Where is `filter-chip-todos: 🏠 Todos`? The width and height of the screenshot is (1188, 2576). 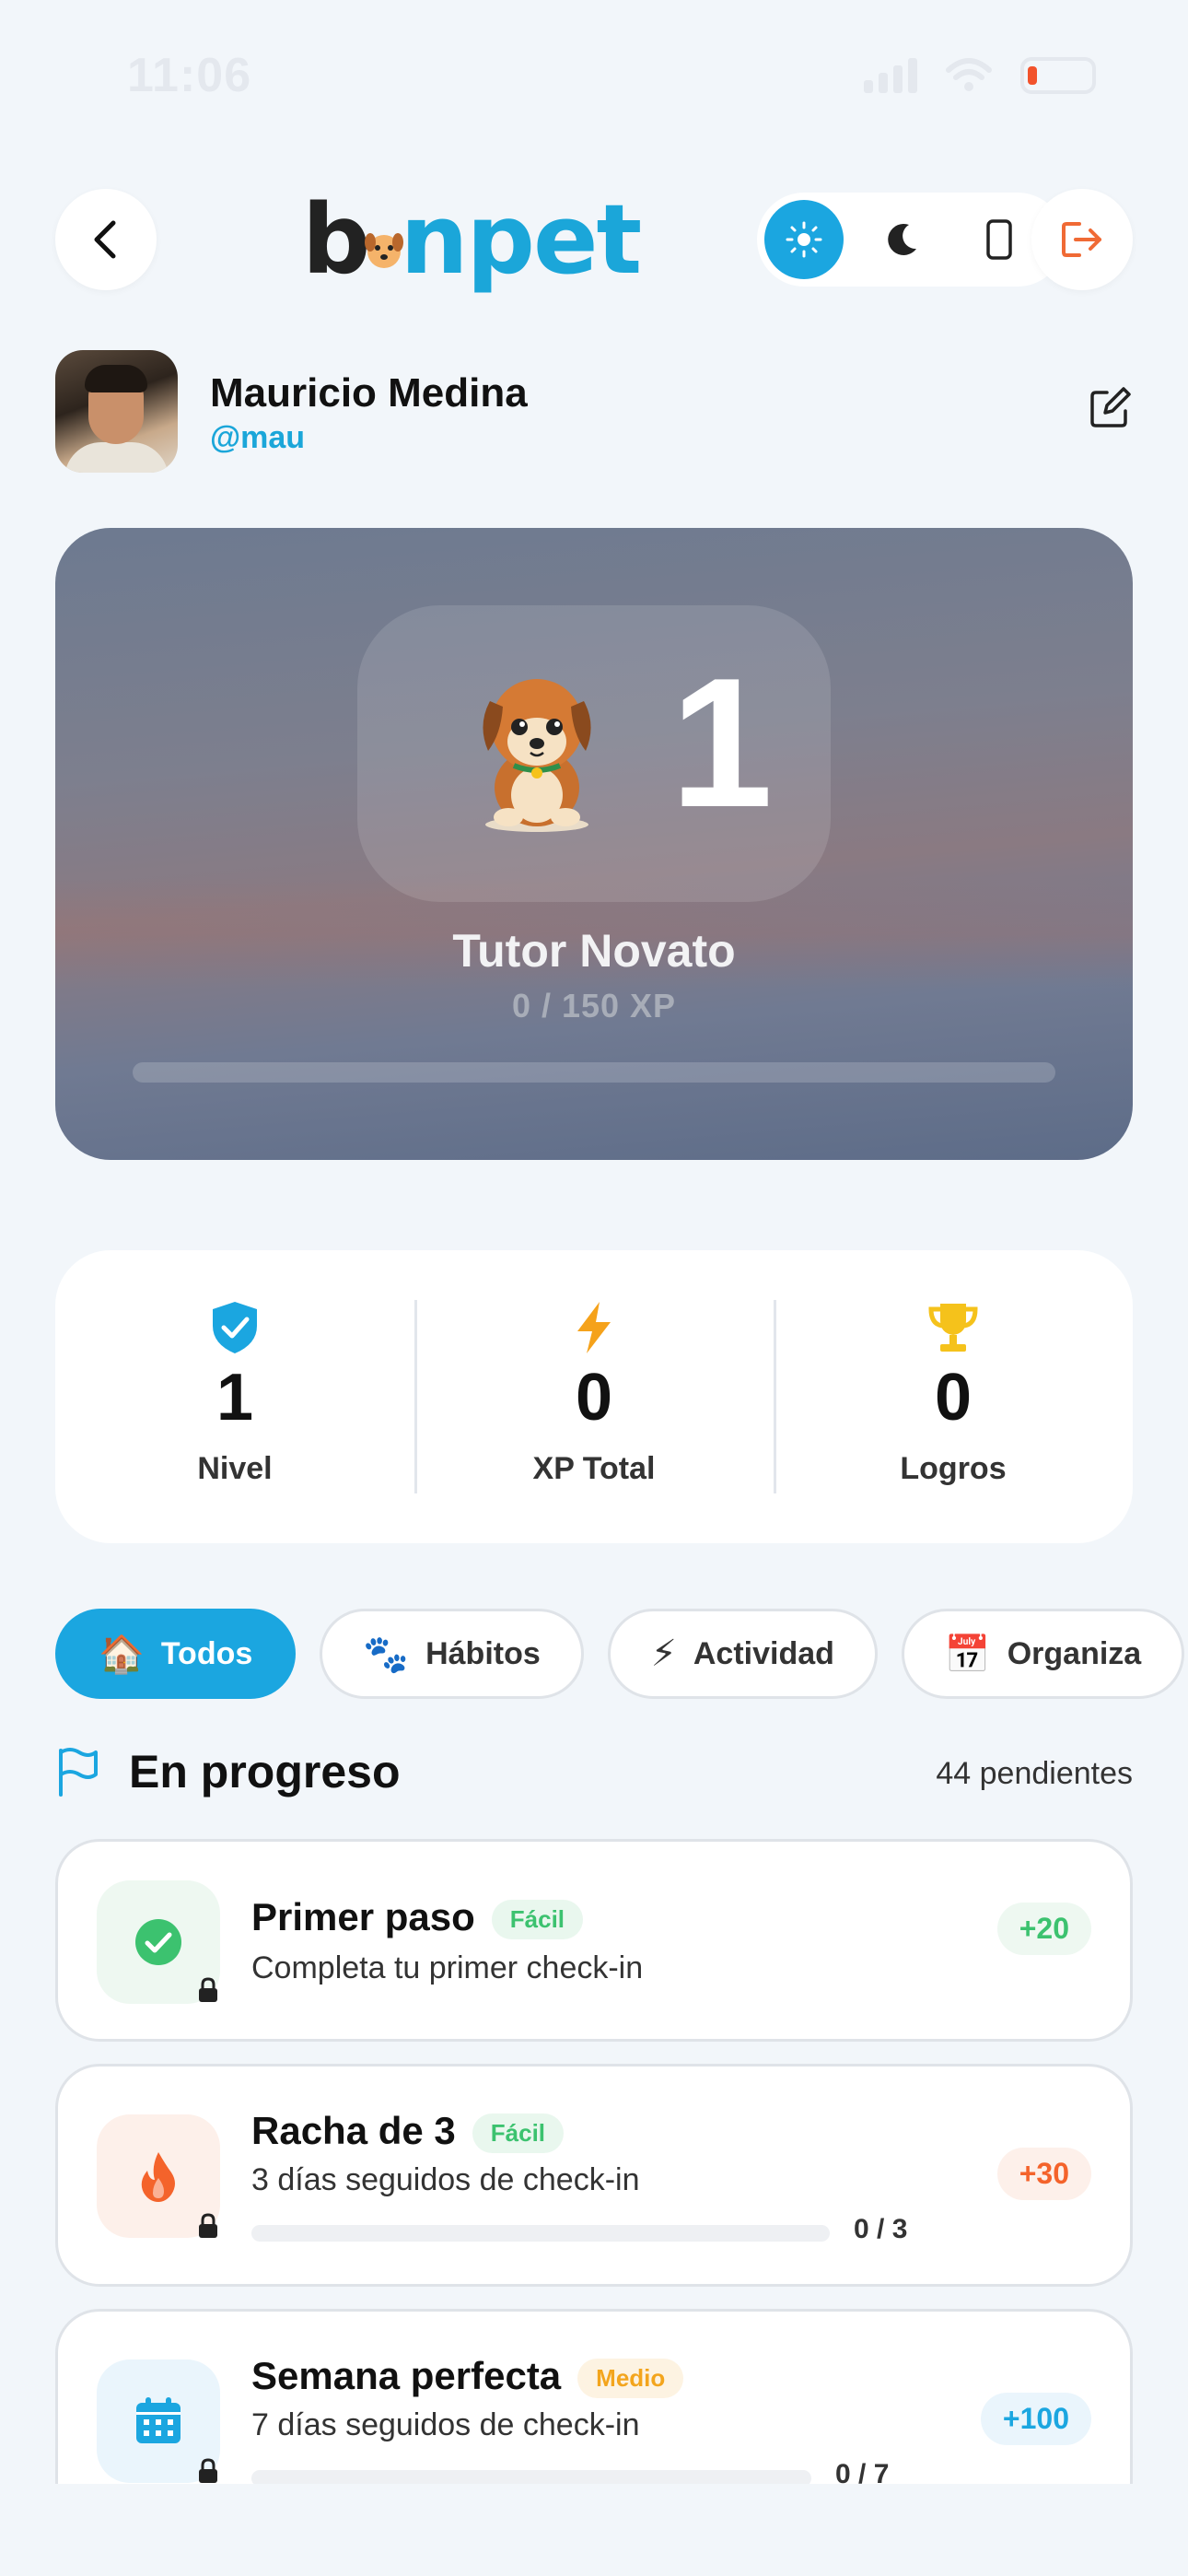 filter-chip-todos: 🏠 Todos is located at coordinates (176, 1654).